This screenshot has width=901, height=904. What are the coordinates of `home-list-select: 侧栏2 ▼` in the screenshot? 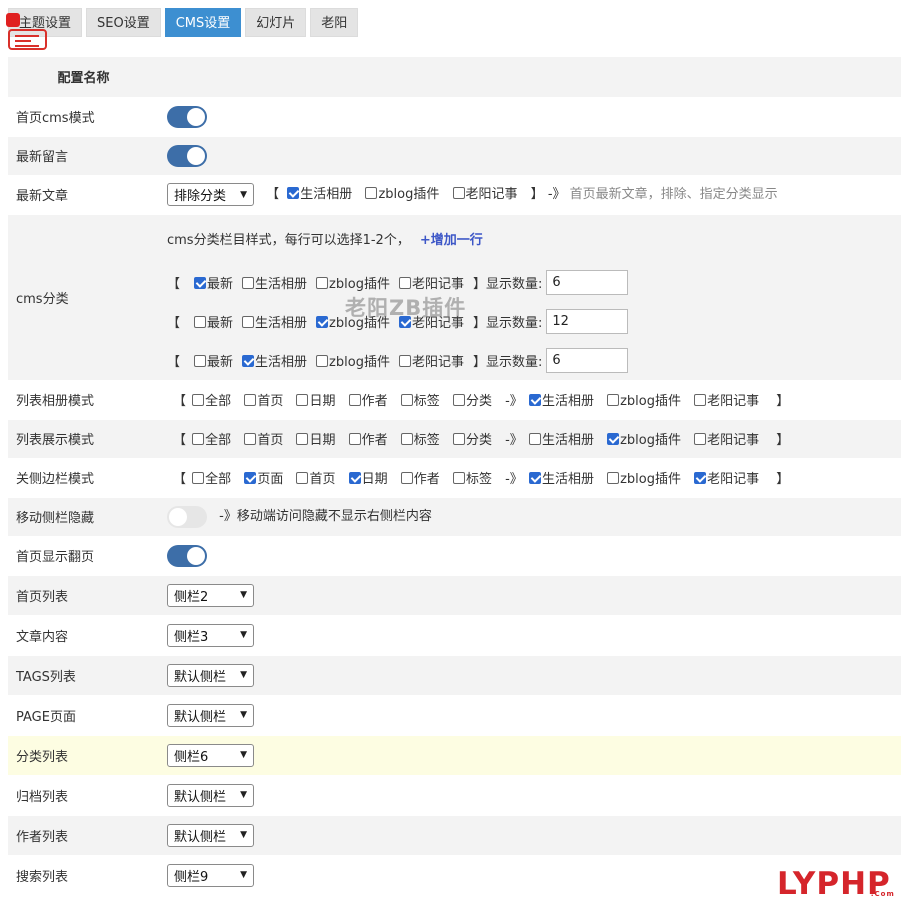 It's located at (210, 595).